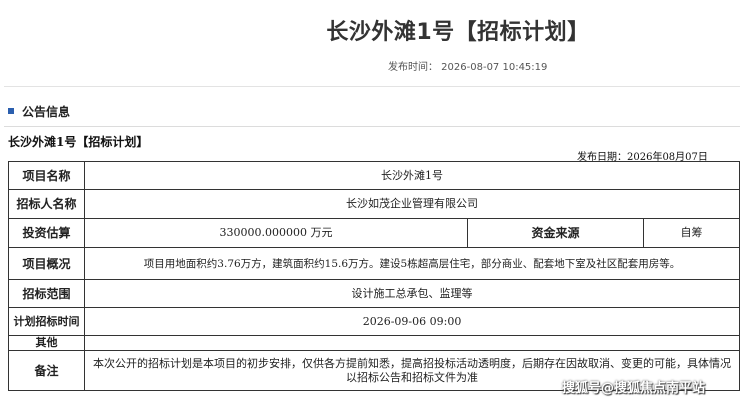  I want to click on overview-label: 项目概况, so click(46, 263).